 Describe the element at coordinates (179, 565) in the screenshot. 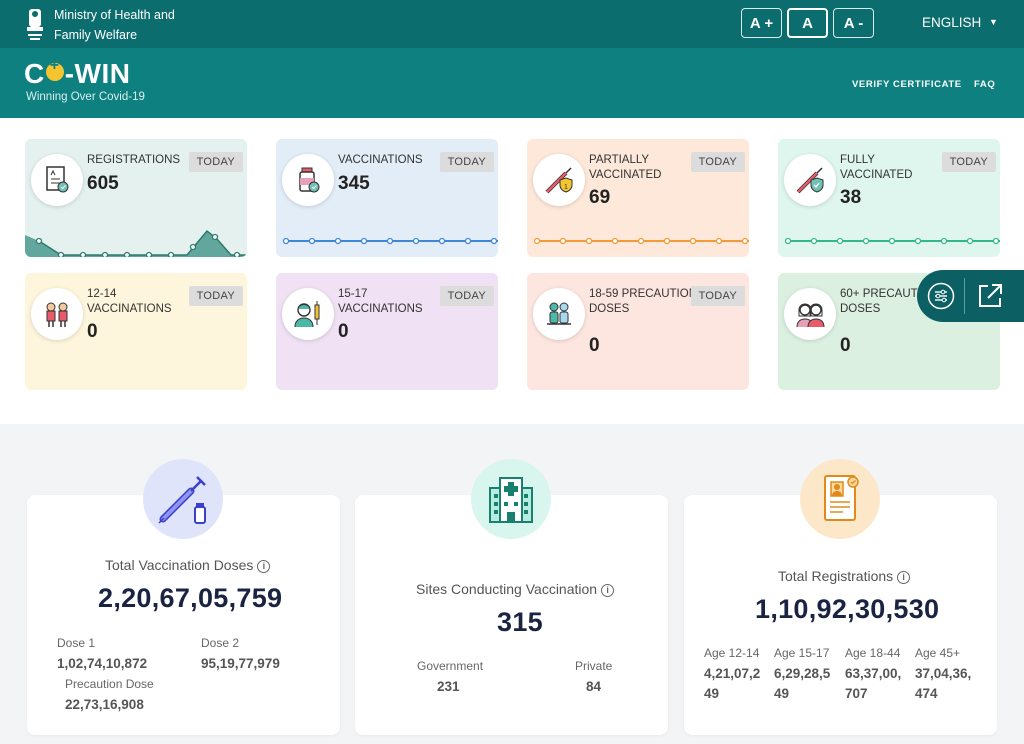

I see `doses-title-text: Total Vaccination Doses` at that location.